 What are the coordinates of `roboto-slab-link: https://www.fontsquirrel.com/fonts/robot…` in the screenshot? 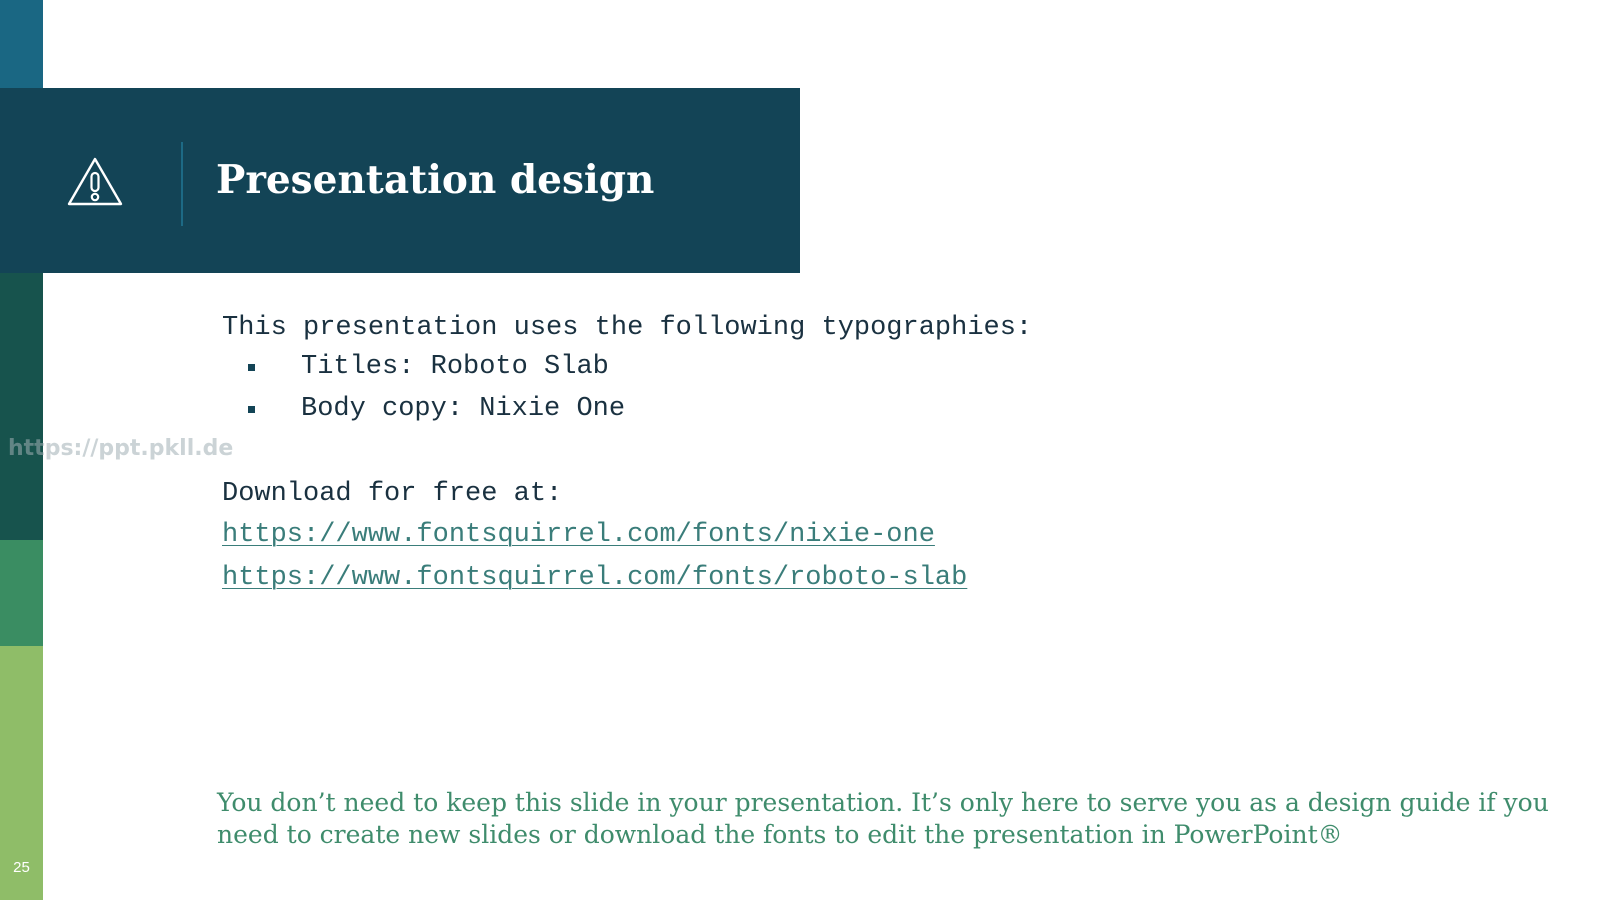 It's located at (594, 578).